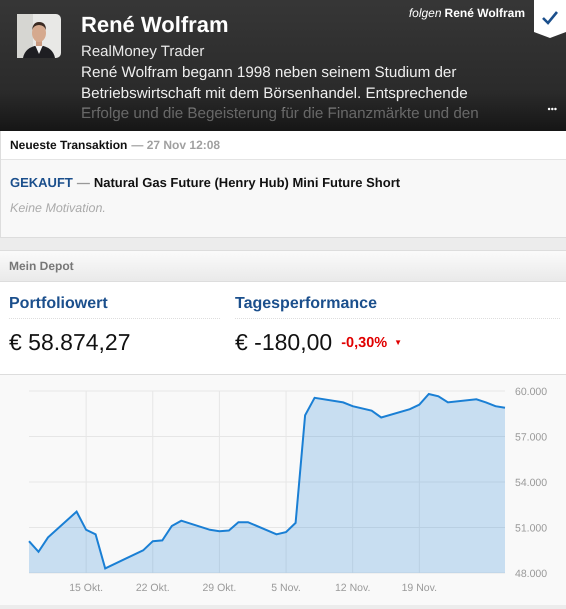 The width and height of the screenshot is (566, 609). I want to click on down-arrow-icon: ▼, so click(398, 342).